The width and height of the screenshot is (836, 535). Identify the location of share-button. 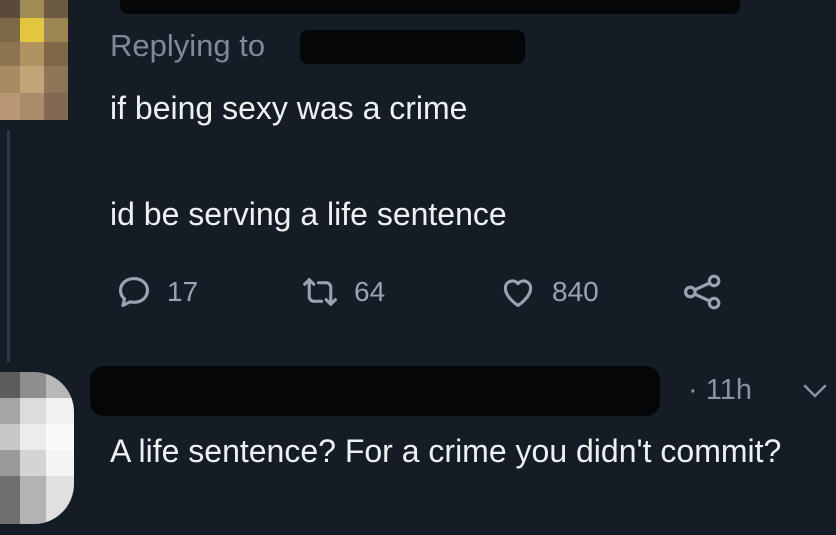
(703, 292).